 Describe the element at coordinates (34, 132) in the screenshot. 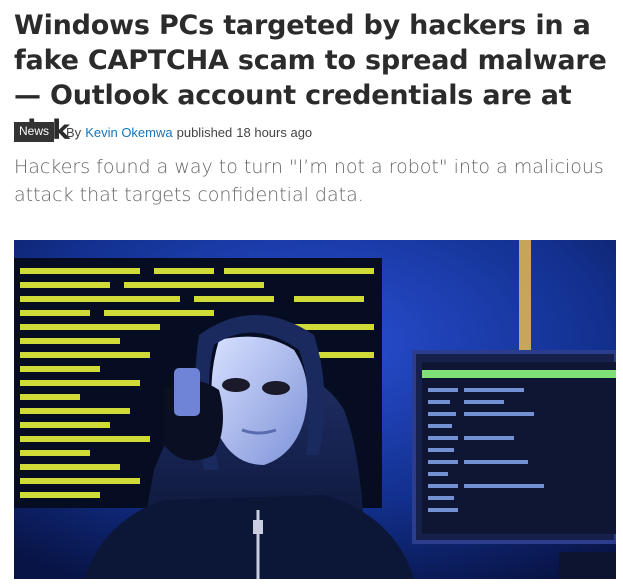

I see `category-badge: News` at that location.